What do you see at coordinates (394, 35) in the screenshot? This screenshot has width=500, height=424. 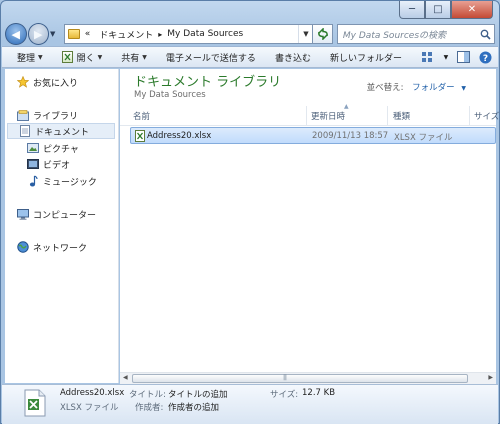 I see `search-placeholder: My Data Sourcesの検索` at bounding box center [394, 35].